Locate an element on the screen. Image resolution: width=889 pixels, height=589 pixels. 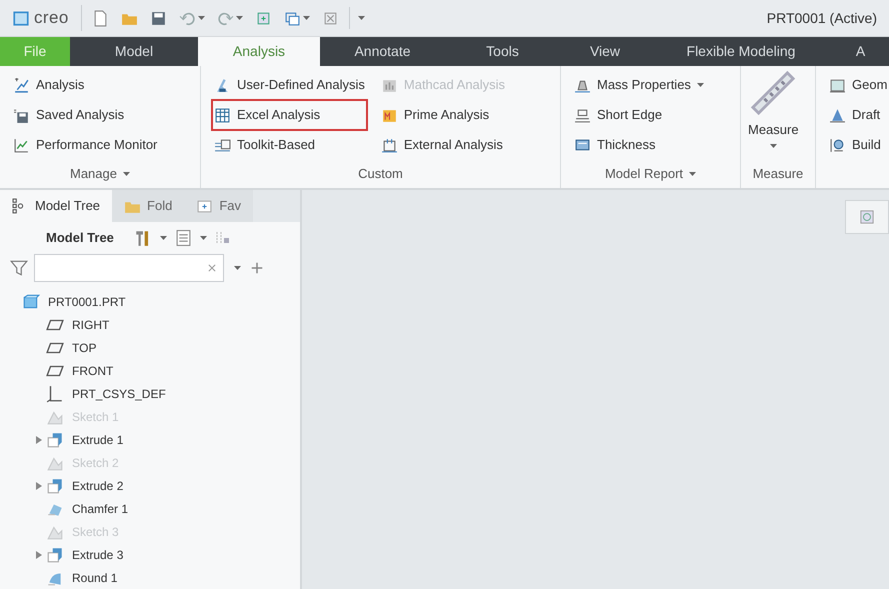
filter-icon is located at coordinates (19, 267).